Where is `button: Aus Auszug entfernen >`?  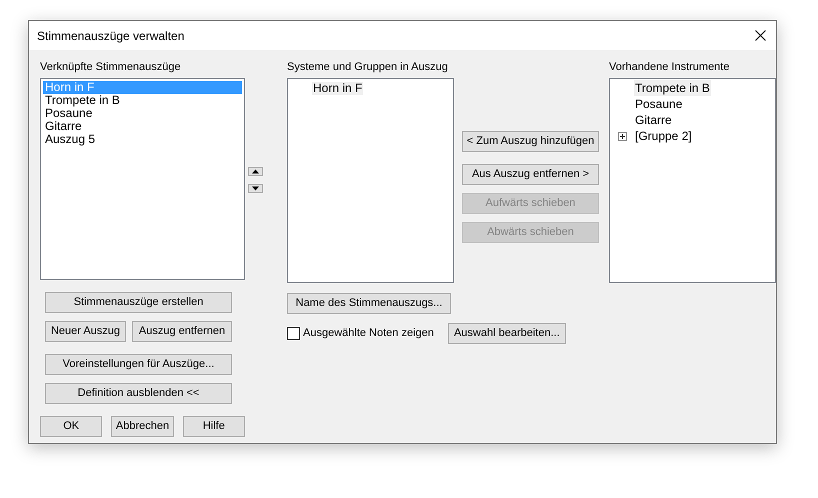 button: Aus Auszug entfernen > is located at coordinates (530, 174).